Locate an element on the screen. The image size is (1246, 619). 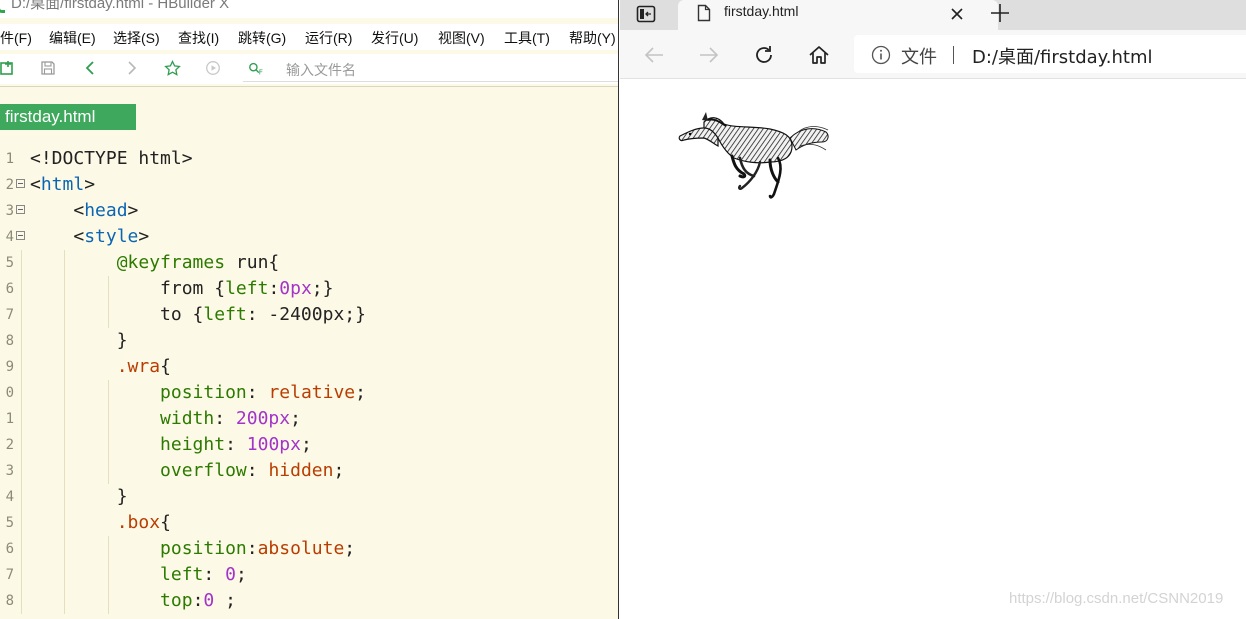
browser-navbar: 文件 D:/桌面/firstday.html is located at coordinates (933, 54).